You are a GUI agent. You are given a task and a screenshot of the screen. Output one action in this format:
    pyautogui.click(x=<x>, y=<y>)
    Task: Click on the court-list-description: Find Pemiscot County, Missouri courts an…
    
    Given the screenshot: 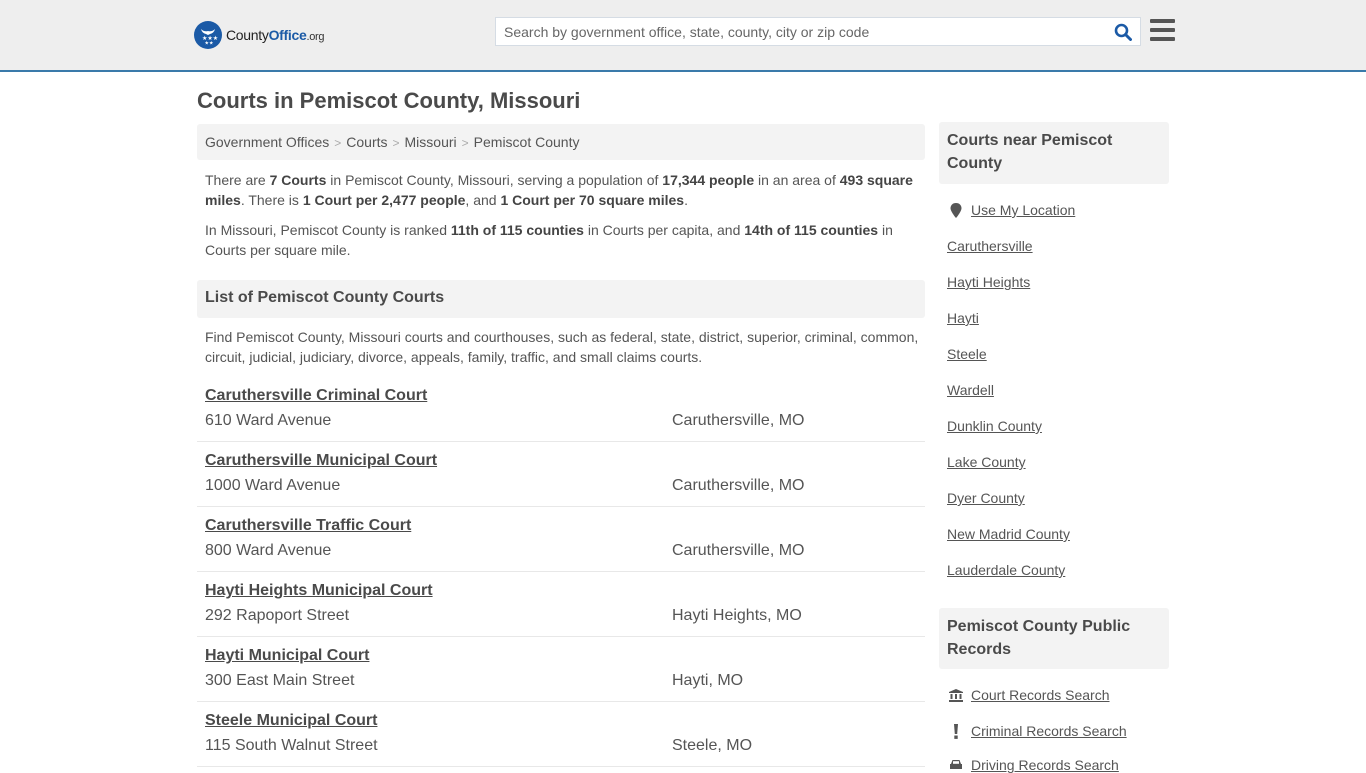 What is the action you would take?
    pyautogui.click(x=562, y=347)
    